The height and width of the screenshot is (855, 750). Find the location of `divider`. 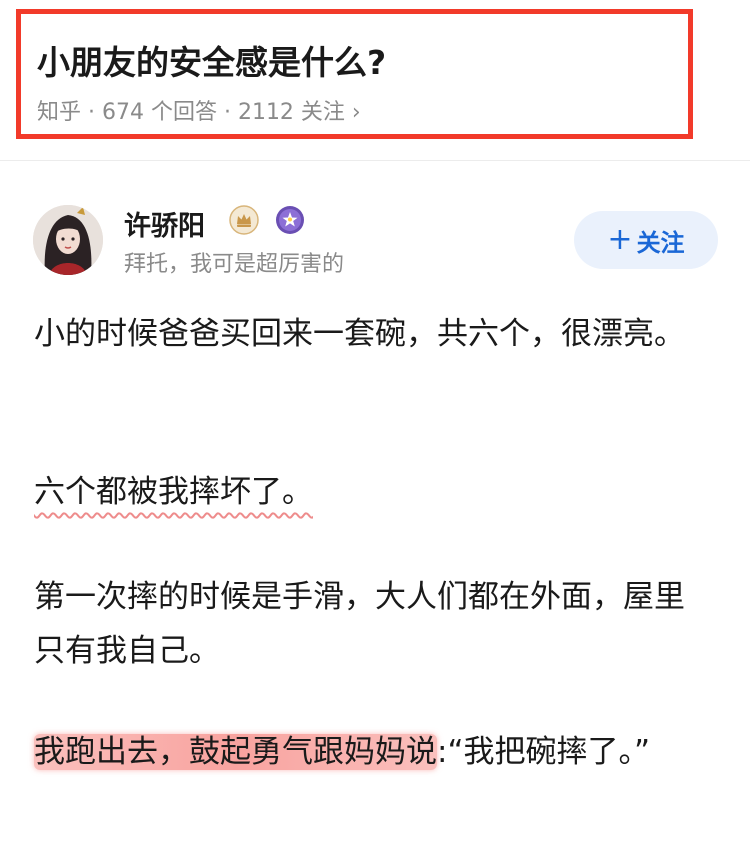

divider is located at coordinates (375, 160).